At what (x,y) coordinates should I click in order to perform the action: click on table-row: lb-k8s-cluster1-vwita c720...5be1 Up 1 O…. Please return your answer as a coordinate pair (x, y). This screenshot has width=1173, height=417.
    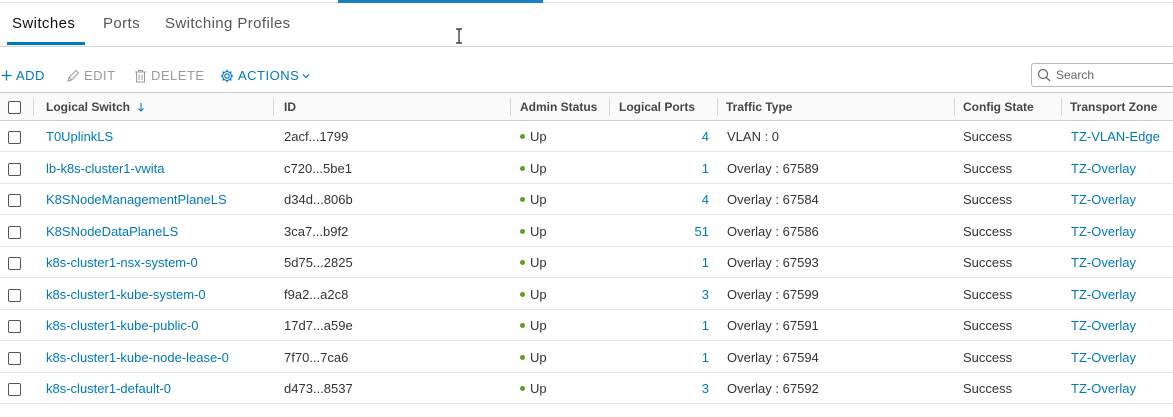
    Looking at the image, I should click on (586, 168).